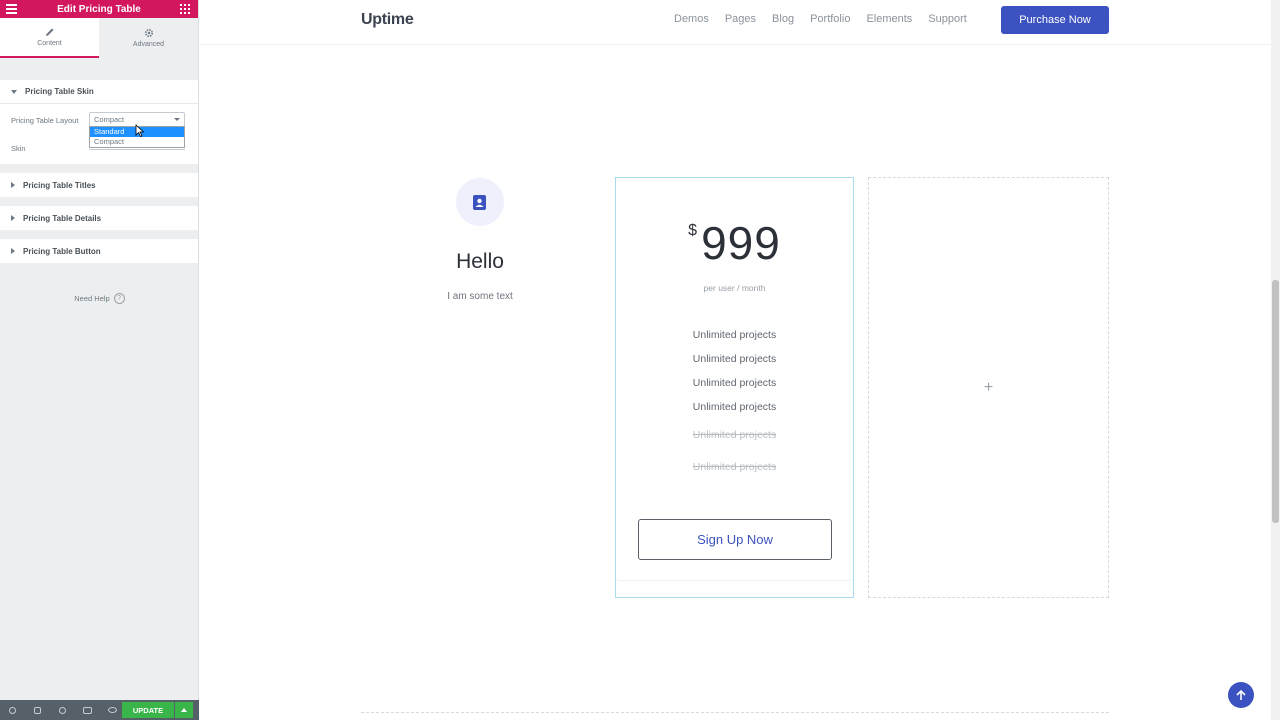  I want to click on chevron-up-icon, so click(184, 710).